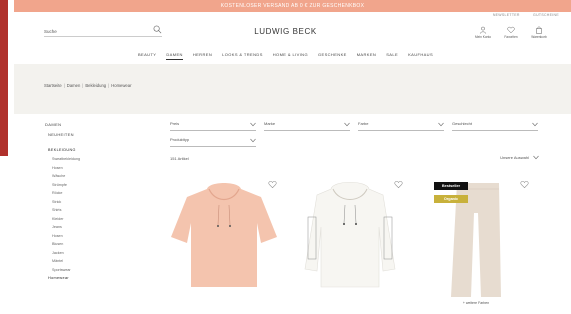 Image resolution: width=571 pixels, height=314 pixels. What do you see at coordinates (539, 37) in the screenshot?
I see `cart-label: Warenkorb` at bounding box center [539, 37].